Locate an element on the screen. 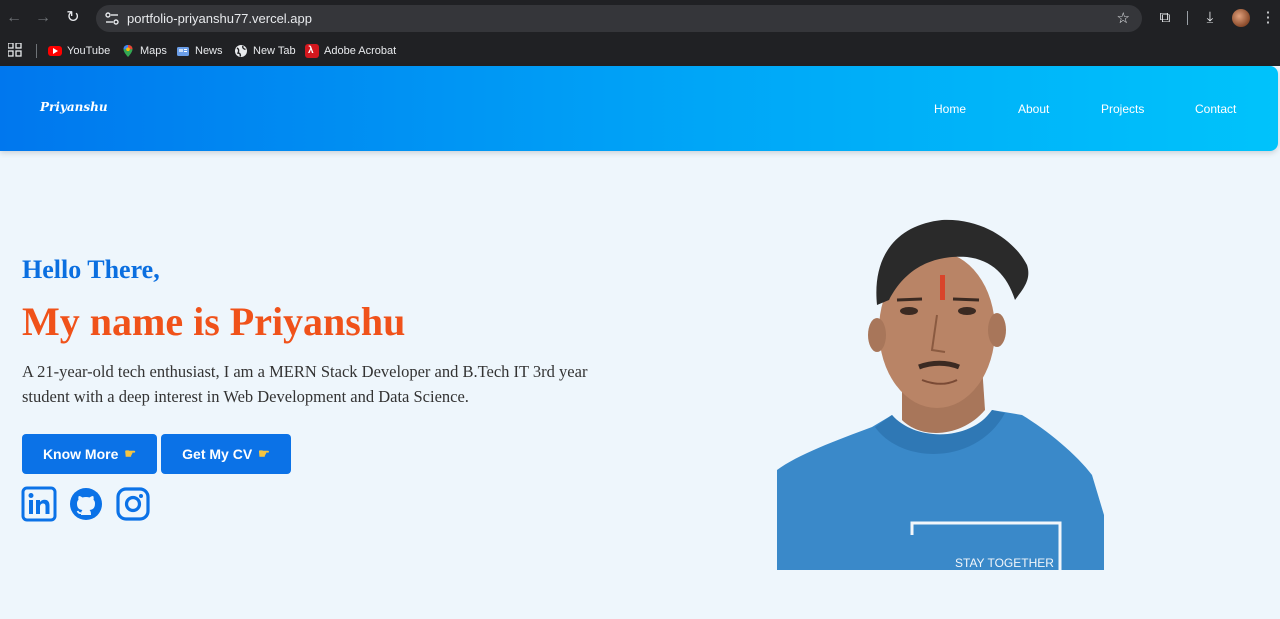 The height and width of the screenshot is (619, 1280). bookmark-adobe-acrobat: λ Adobe Acrobat is located at coordinates (350, 51).